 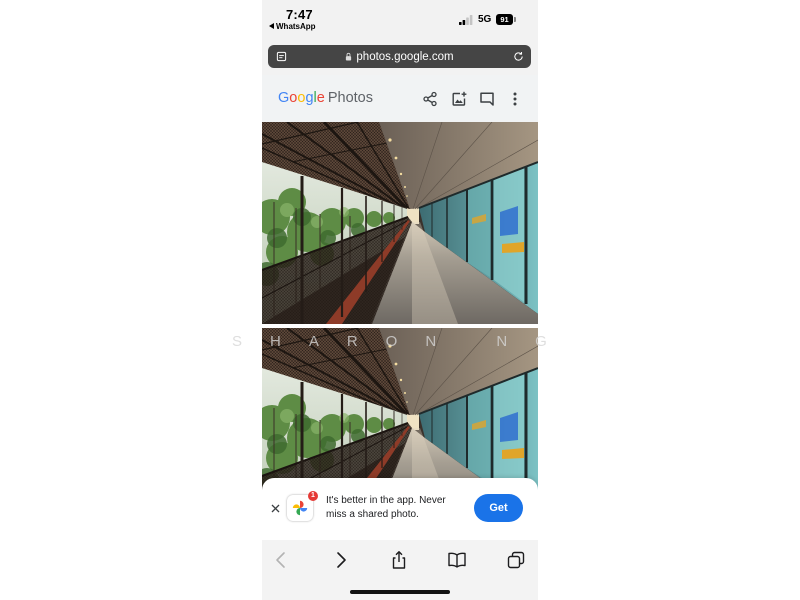 I want to click on status-time: 7:47, so click(x=299, y=14).